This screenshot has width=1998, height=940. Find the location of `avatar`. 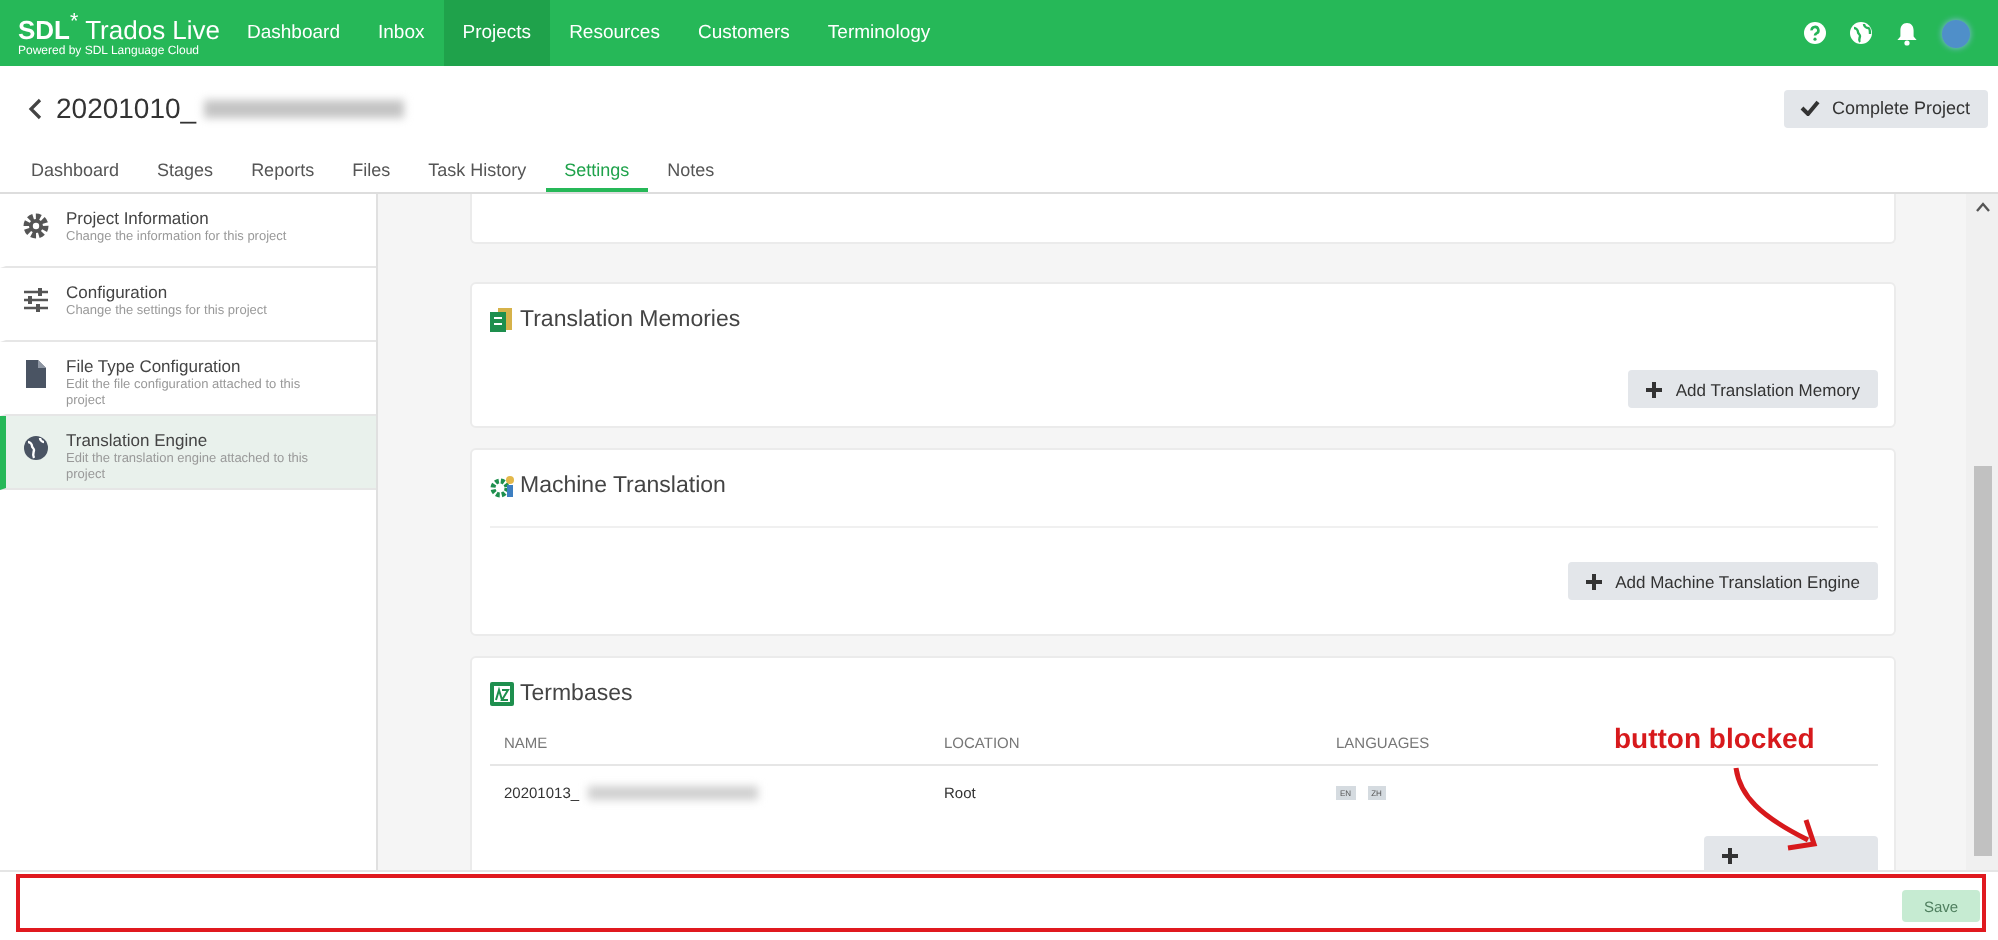

avatar is located at coordinates (1956, 33).